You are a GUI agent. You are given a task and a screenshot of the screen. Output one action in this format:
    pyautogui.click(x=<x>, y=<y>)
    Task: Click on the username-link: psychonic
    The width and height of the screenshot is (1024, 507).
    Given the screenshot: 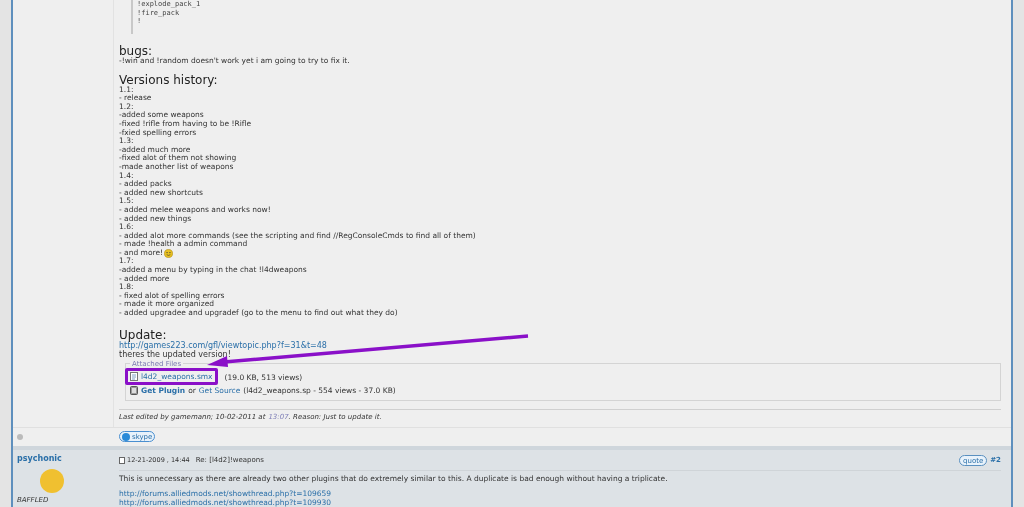 What is the action you would take?
    pyautogui.click(x=39, y=459)
    